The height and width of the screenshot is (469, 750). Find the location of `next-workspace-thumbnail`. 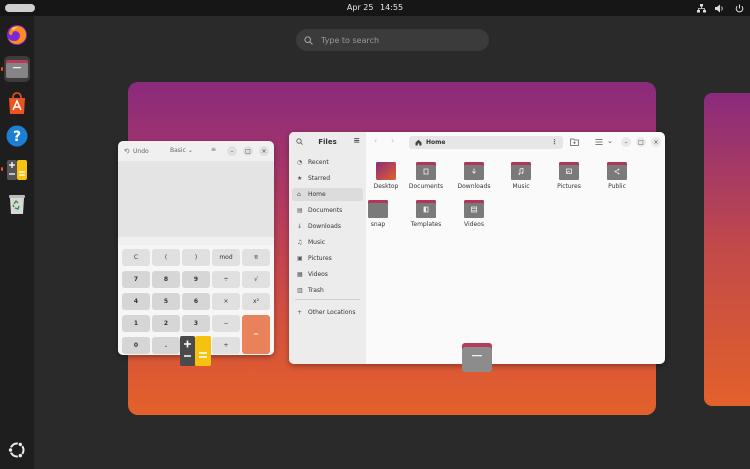

next-workspace-thumbnail is located at coordinates (727, 249).